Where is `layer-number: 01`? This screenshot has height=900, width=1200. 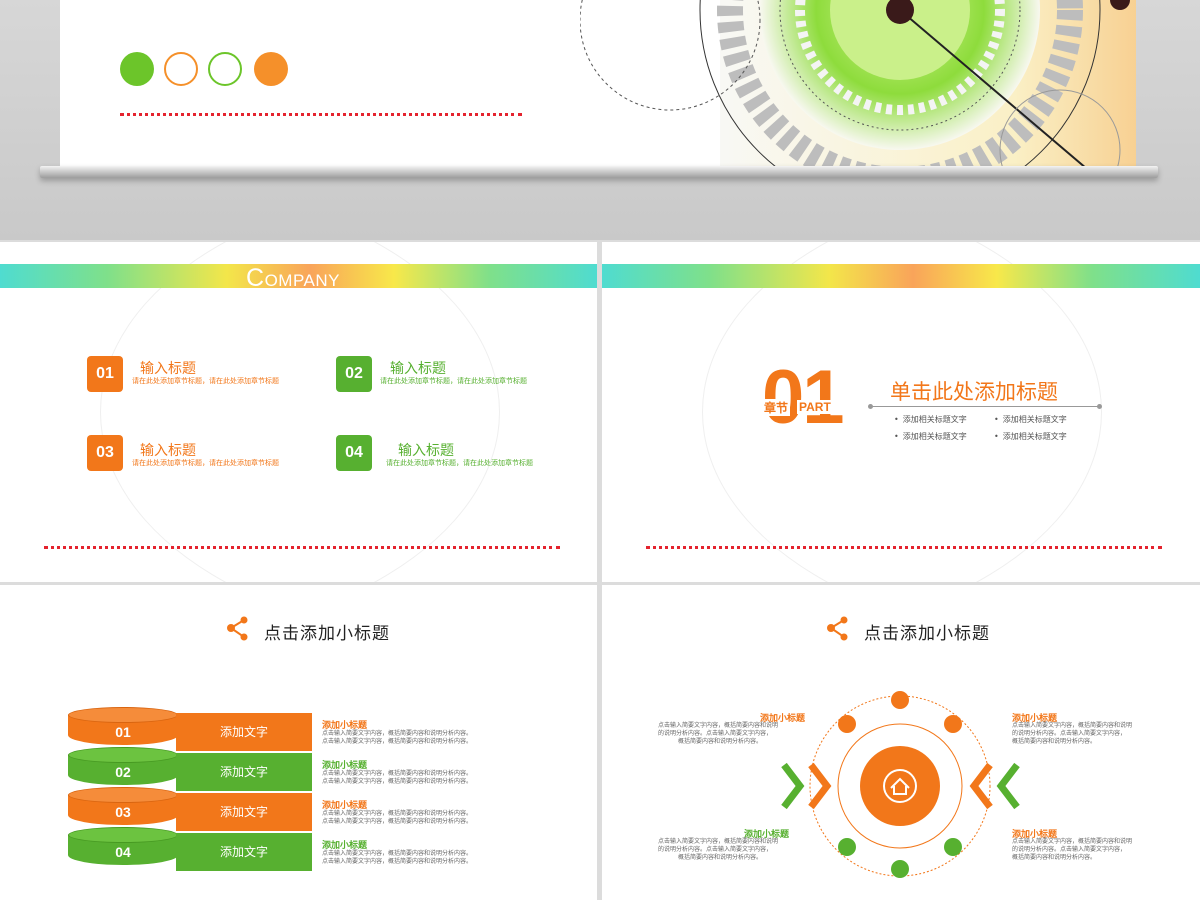 layer-number: 01 is located at coordinates (123, 732).